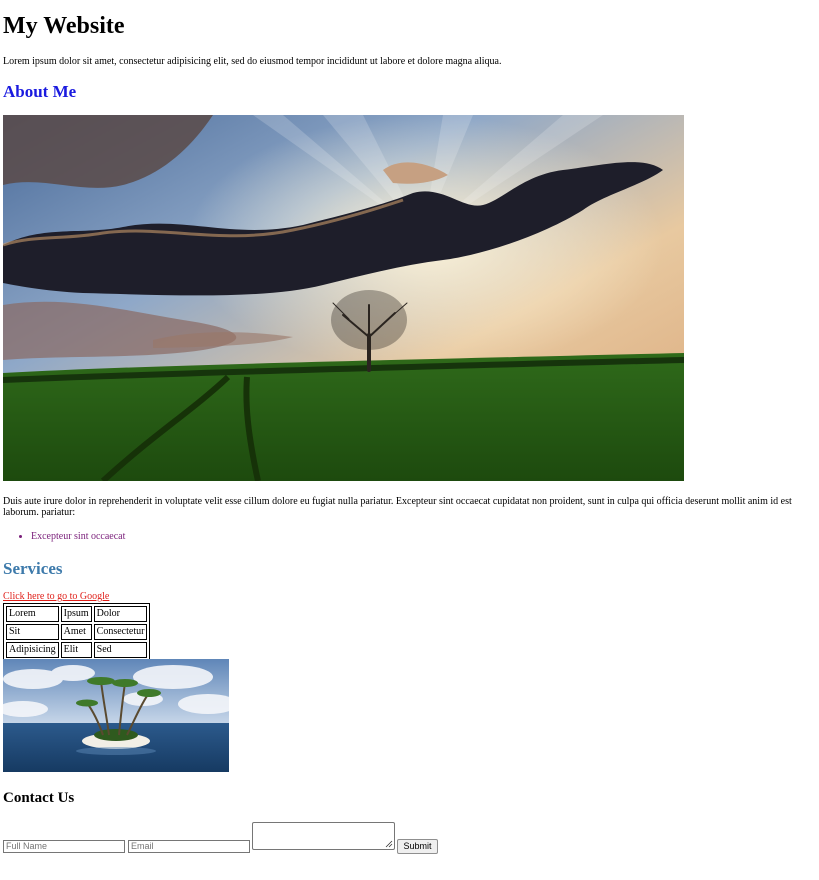  Describe the element at coordinates (120, 632) in the screenshot. I see `table-cell: Consectetur` at that location.